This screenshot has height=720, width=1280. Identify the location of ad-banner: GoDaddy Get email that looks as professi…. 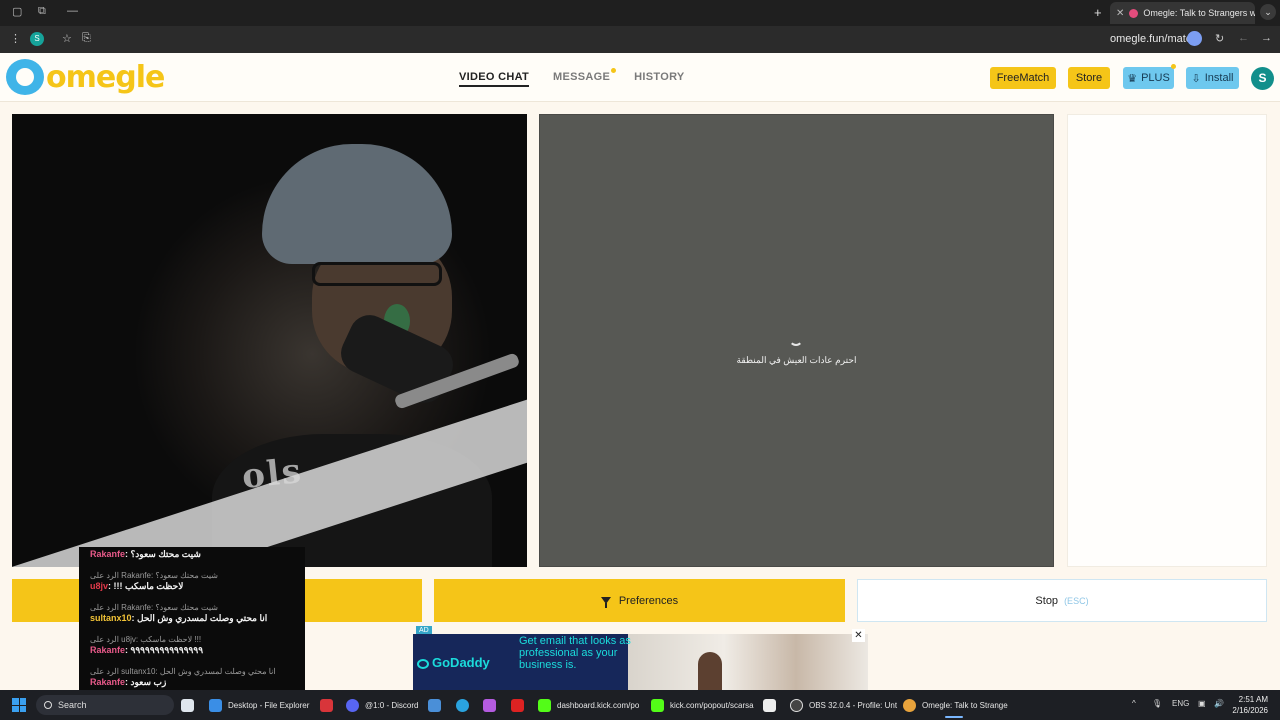
(640, 662).